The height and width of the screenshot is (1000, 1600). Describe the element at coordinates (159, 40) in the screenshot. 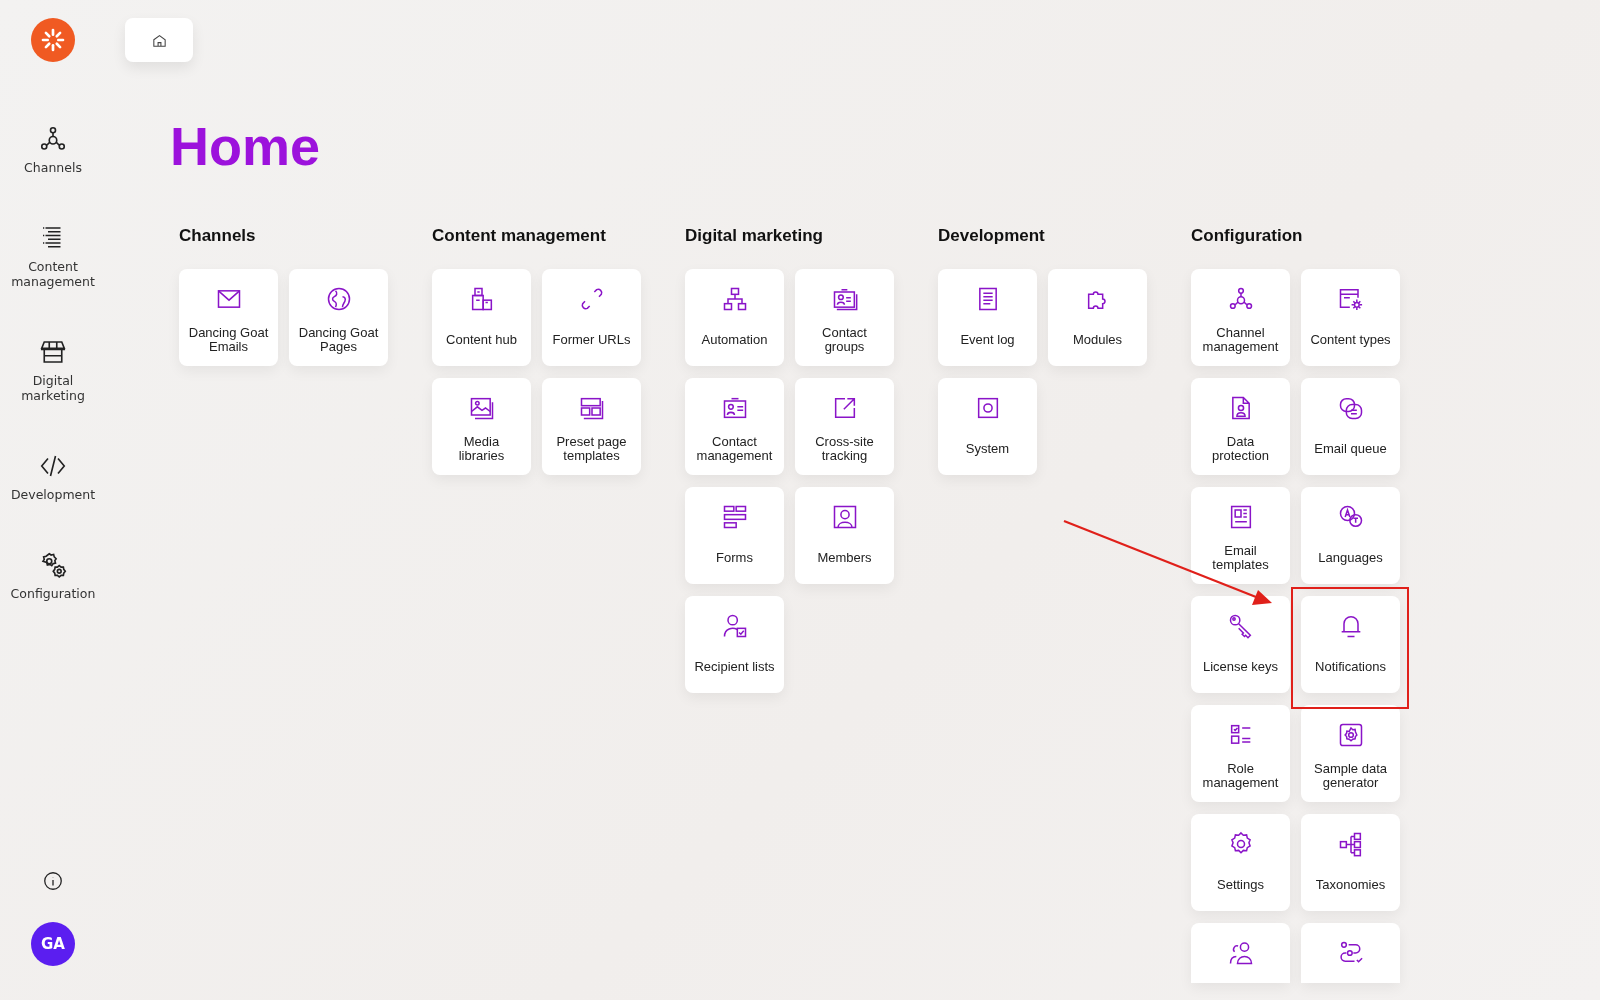

I see `home-button` at that location.